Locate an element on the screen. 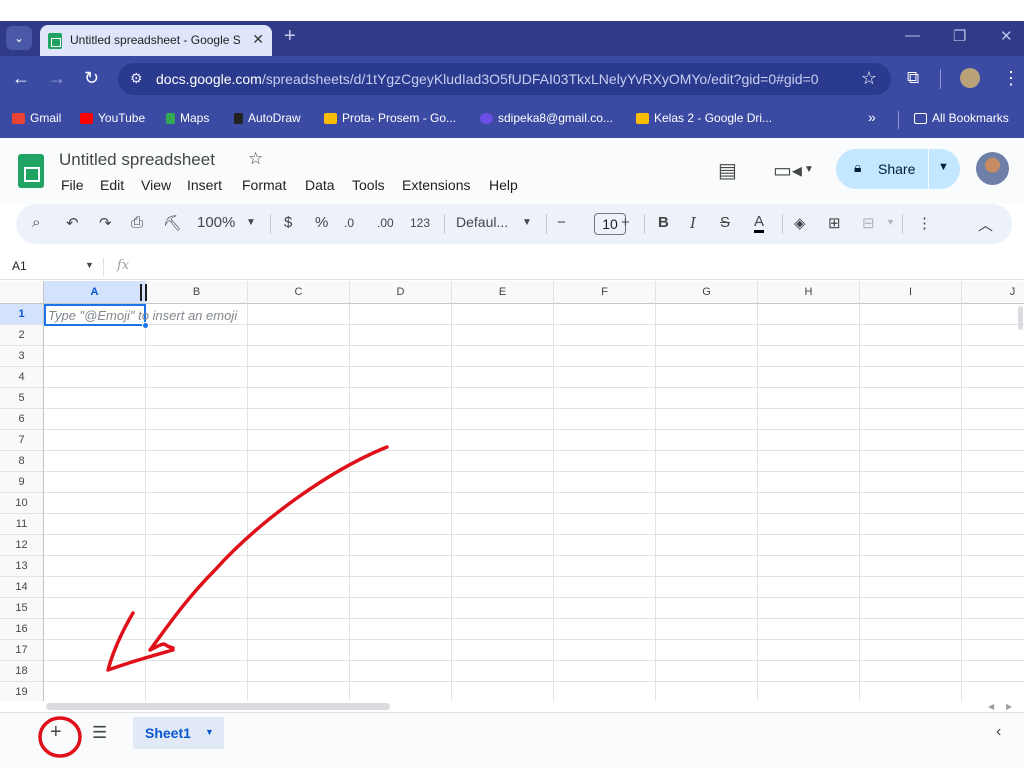 The width and height of the screenshot is (1024, 768). row-header: 16 is located at coordinates (22, 629).